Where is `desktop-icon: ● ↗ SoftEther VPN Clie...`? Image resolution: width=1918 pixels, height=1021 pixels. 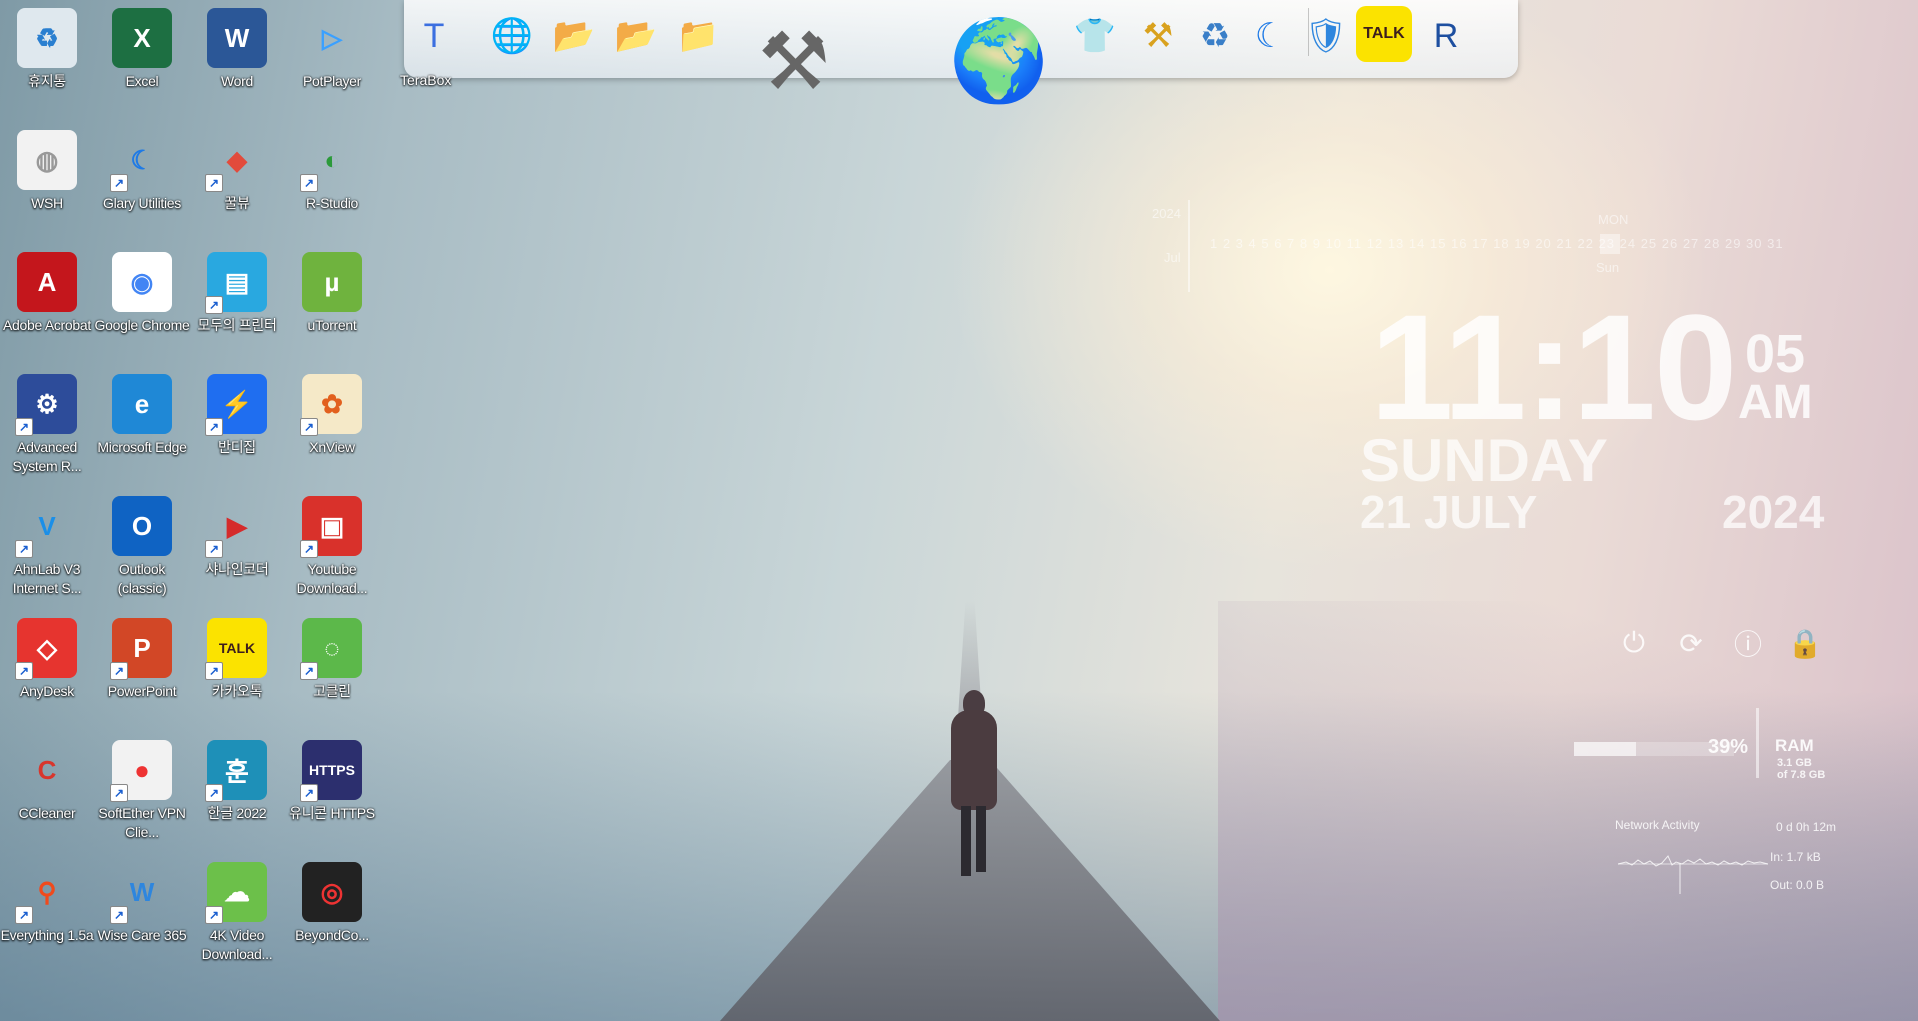
desktop-icon: ● ↗ SoftEther VPN Clie... is located at coordinates (142, 791).